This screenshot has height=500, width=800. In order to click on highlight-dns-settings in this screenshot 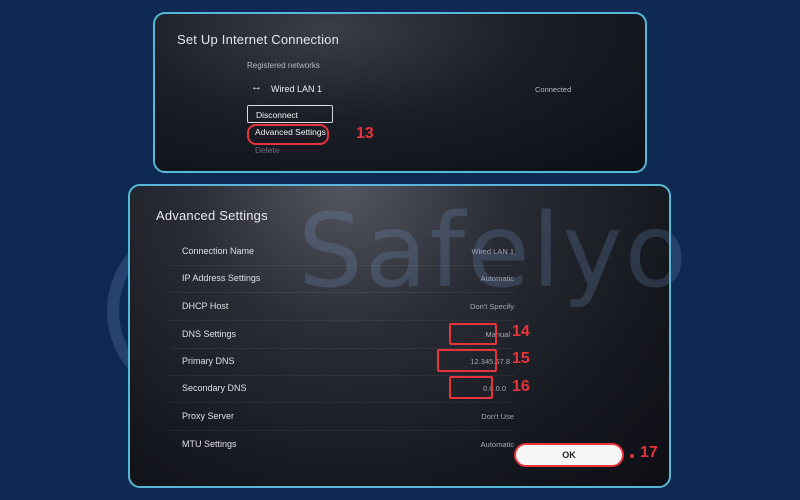, I will do `click(473, 334)`.